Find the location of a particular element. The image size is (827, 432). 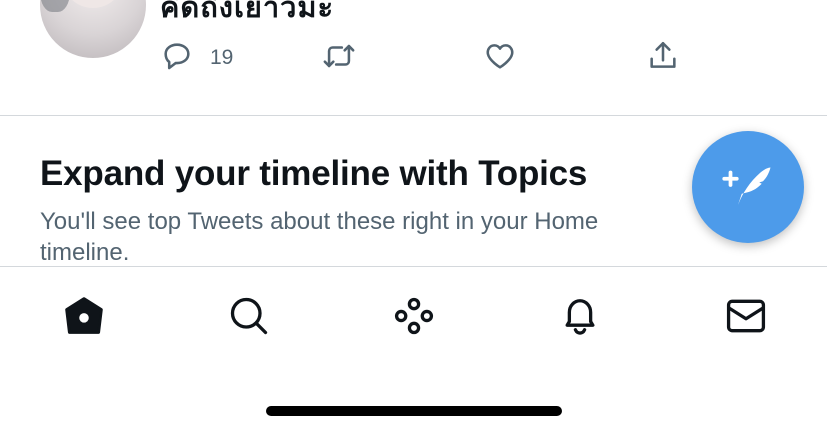

reply-icon is located at coordinates (177, 58).